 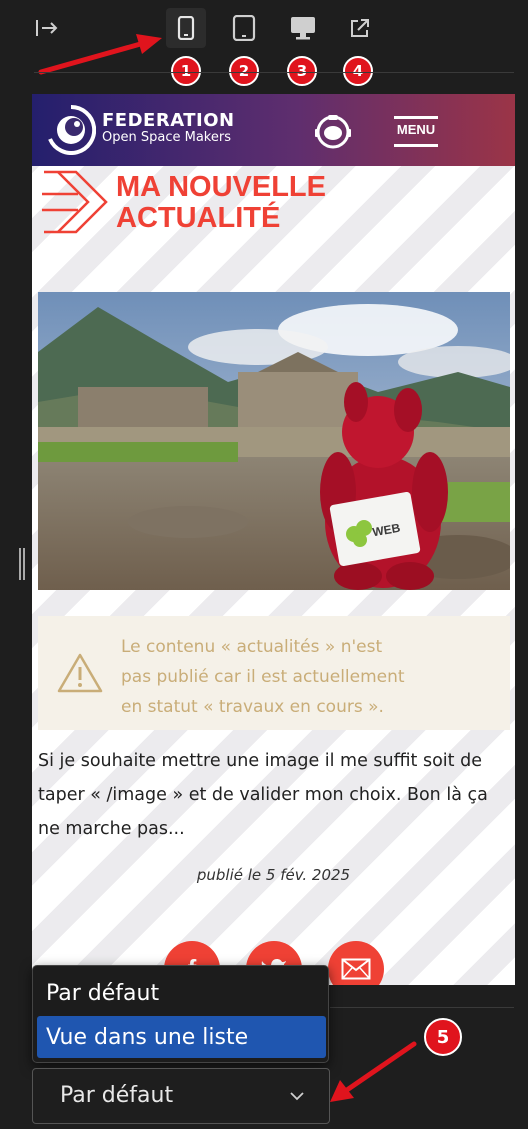 I want to click on open-external-button, so click(x=360, y=28).